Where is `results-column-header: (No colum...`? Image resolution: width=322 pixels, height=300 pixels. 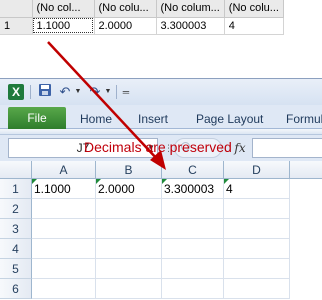
results-column-header: (No colum... is located at coordinates (190, 9).